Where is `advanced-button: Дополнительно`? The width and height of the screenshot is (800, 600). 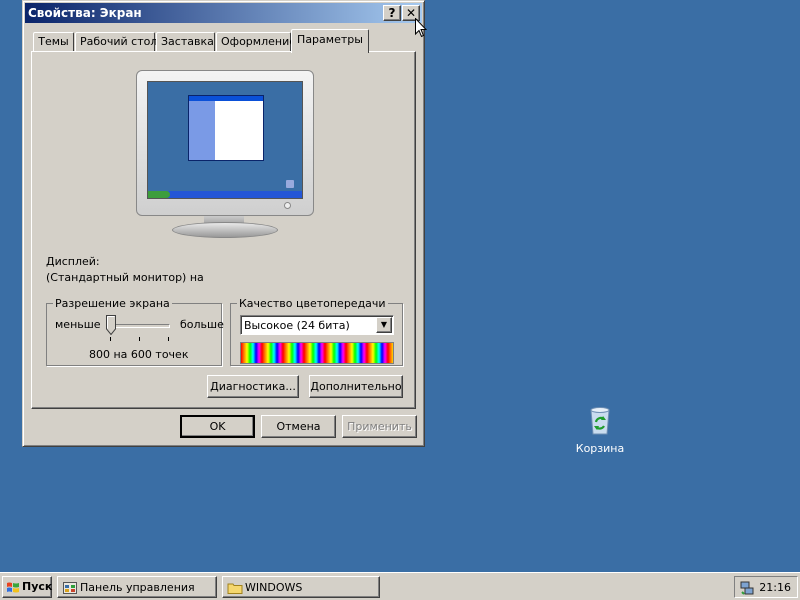 advanced-button: Дополнительно is located at coordinates (356, 386).